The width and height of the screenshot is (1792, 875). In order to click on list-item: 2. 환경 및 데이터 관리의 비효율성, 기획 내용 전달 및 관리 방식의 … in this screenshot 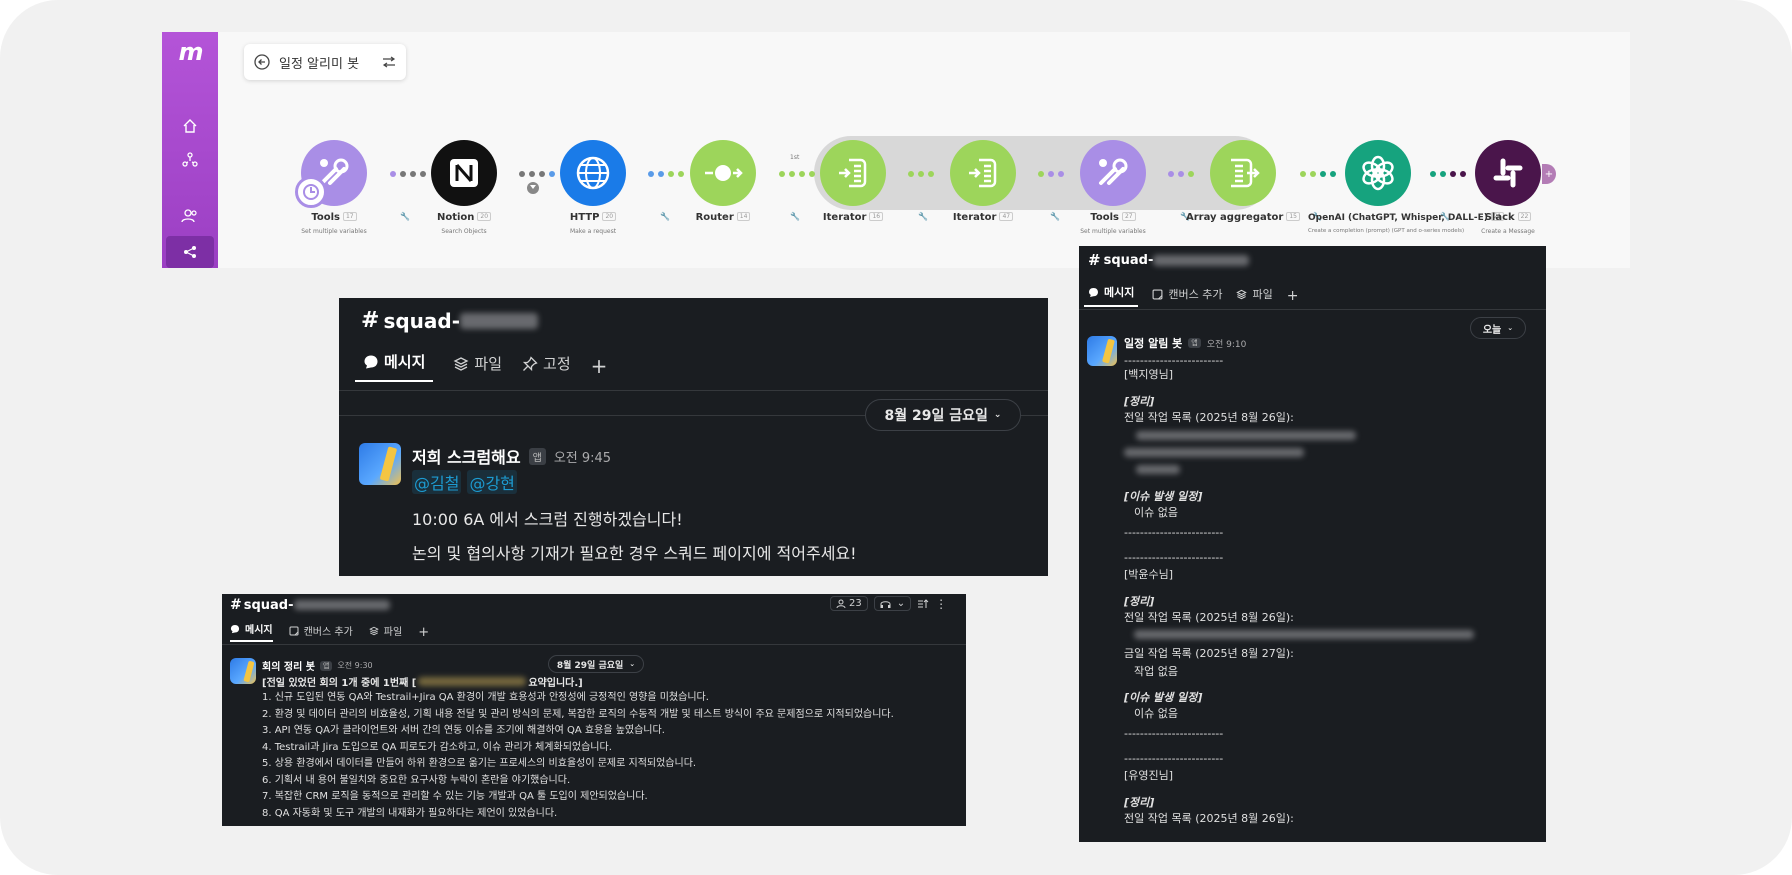, I will do `click(578, 714)`.